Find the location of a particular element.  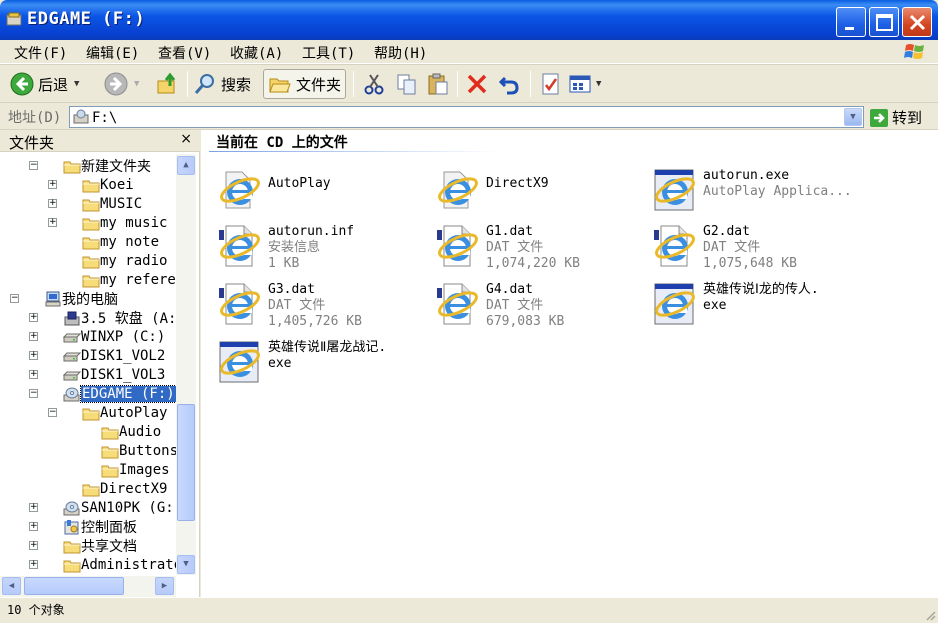

tree-item: Images is located at coordinates (135, 469).